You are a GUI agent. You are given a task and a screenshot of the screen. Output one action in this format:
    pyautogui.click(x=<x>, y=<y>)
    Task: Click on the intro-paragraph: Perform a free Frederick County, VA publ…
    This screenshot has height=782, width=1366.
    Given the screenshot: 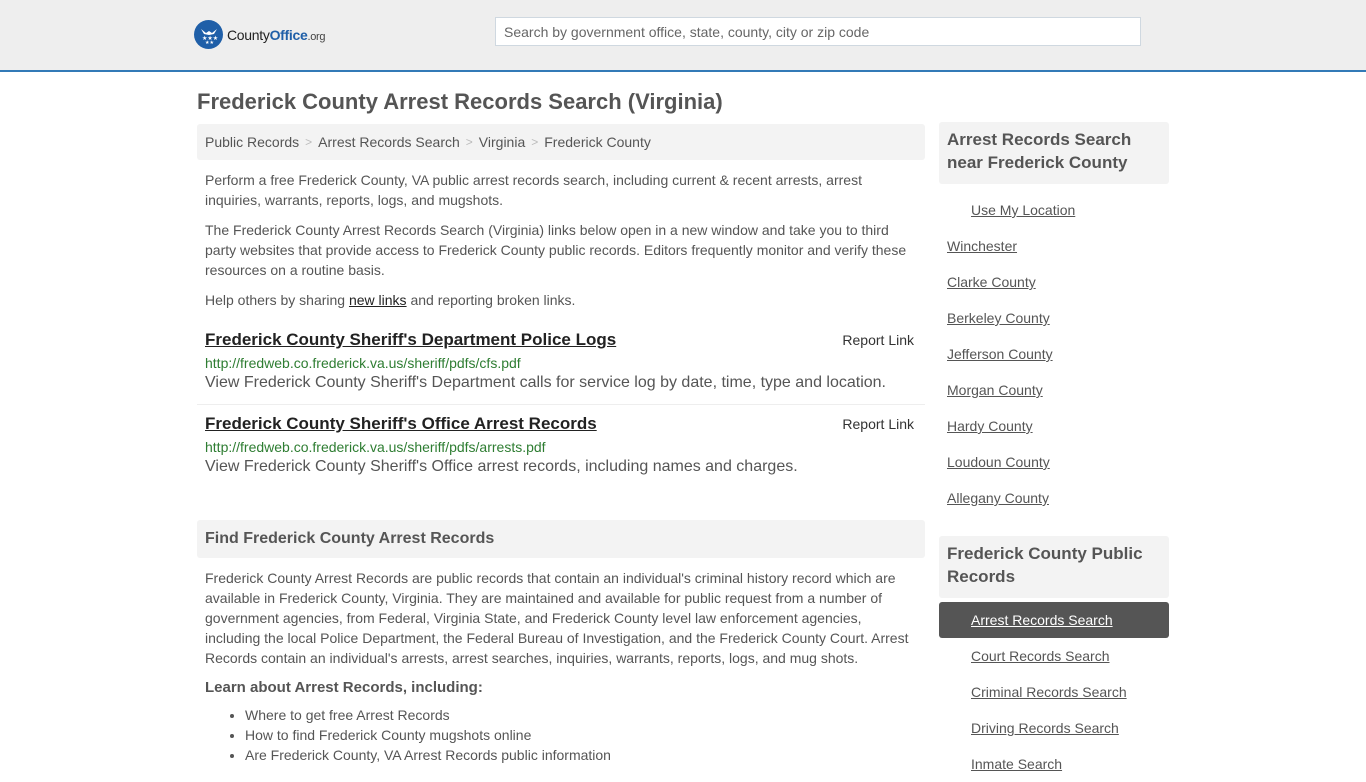 What is the action you would take?
    pyautogui.click(x=533, y=190)
    